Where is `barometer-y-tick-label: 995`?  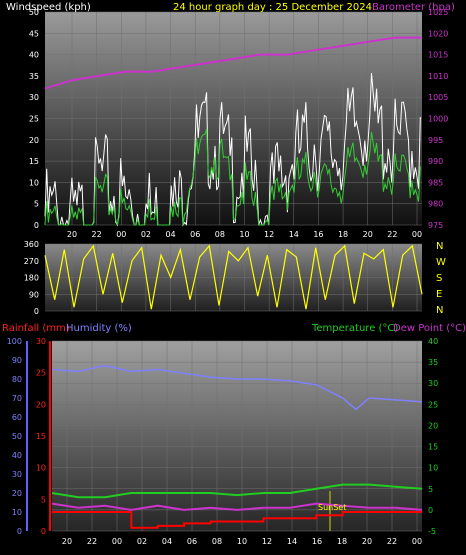 barometer-y-tick-label: 995 is located at coordinates (435, 140).